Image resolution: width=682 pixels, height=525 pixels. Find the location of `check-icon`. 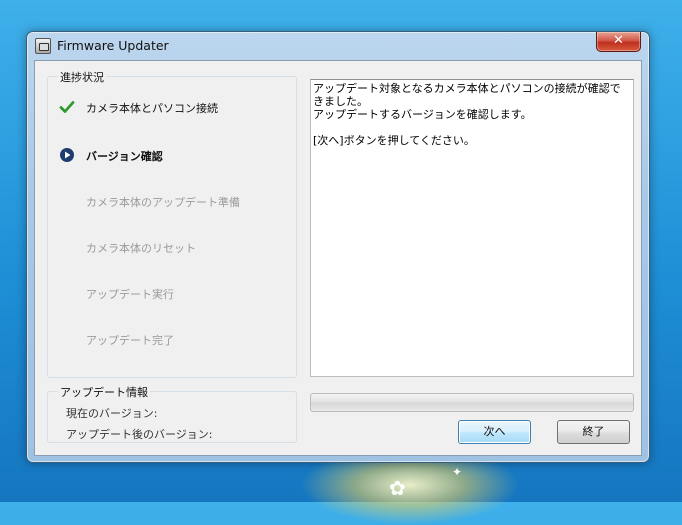

check-icon is located at coordinates (67, 107).